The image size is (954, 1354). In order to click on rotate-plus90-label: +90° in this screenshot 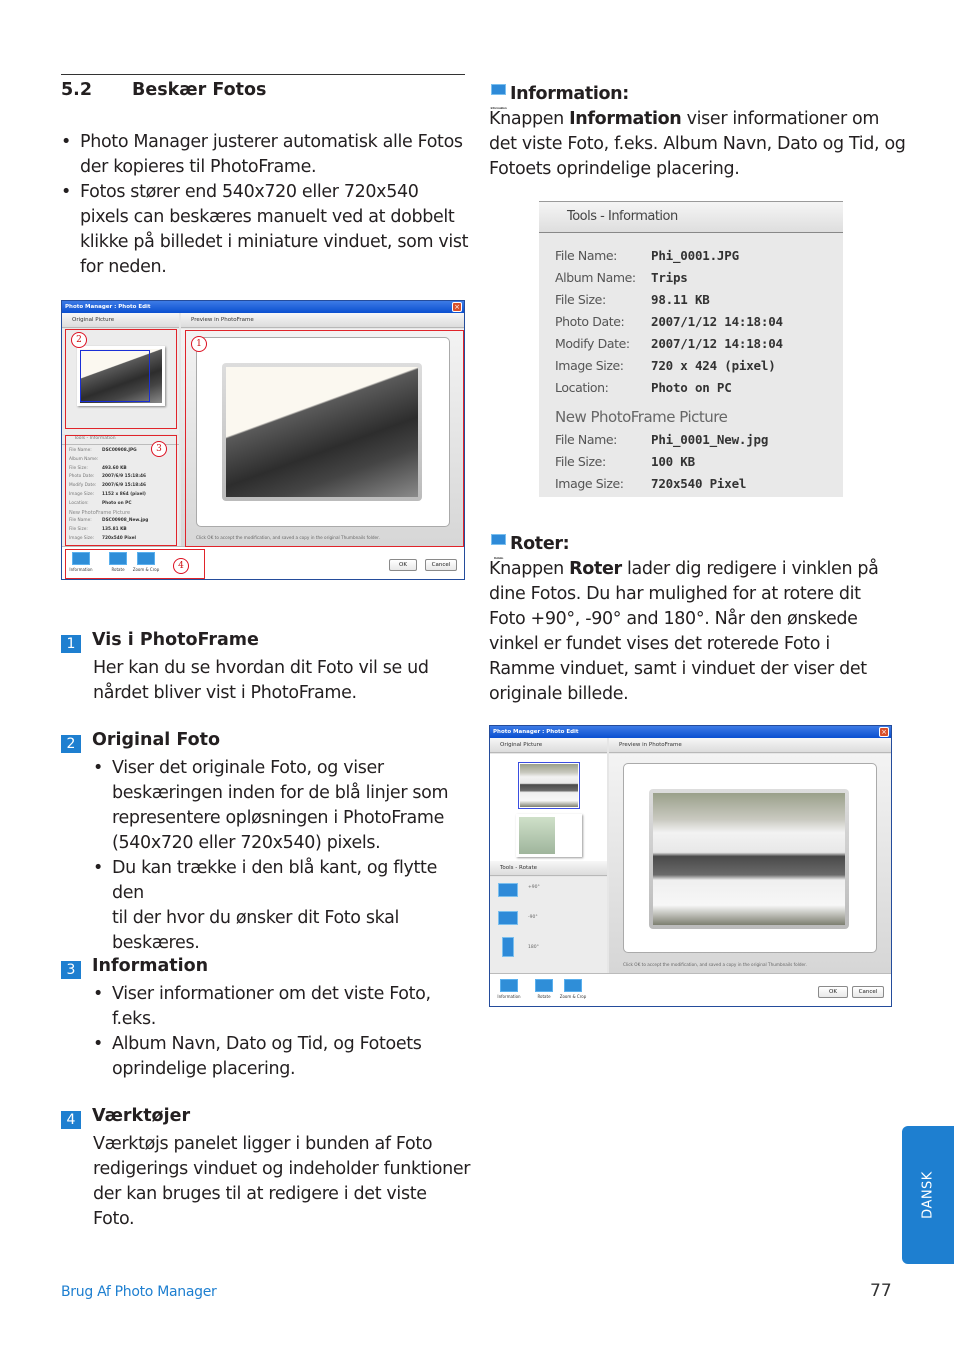, I will do `click(534, 887)`.